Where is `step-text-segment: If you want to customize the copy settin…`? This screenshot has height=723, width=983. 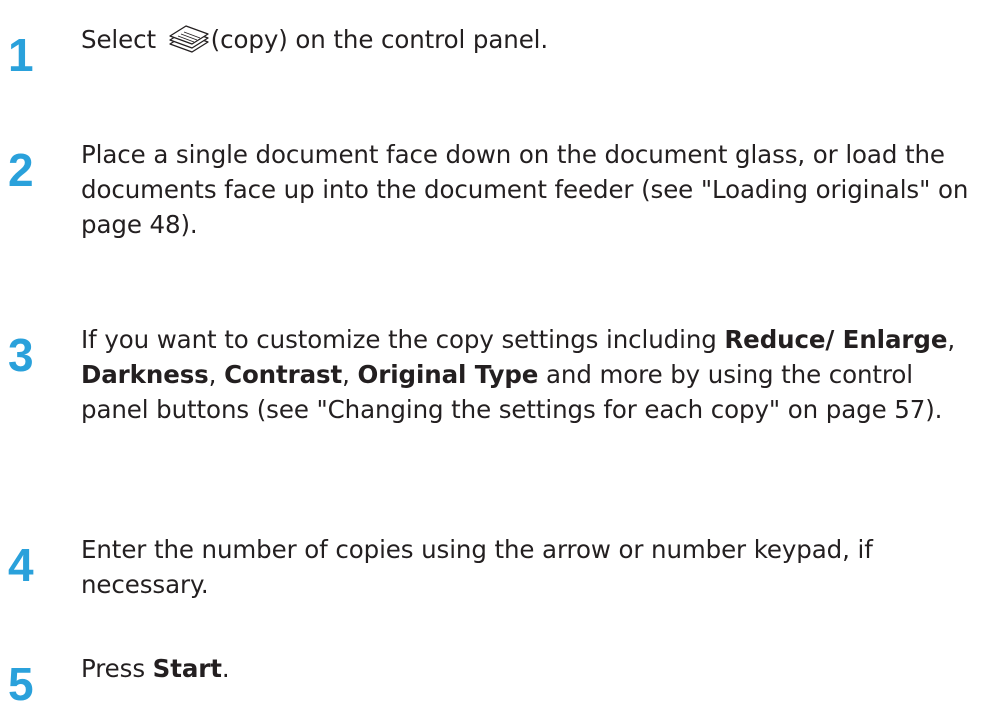 step-text-segment: If you want to customize the copy settin… is located at coordinates (403, 339).